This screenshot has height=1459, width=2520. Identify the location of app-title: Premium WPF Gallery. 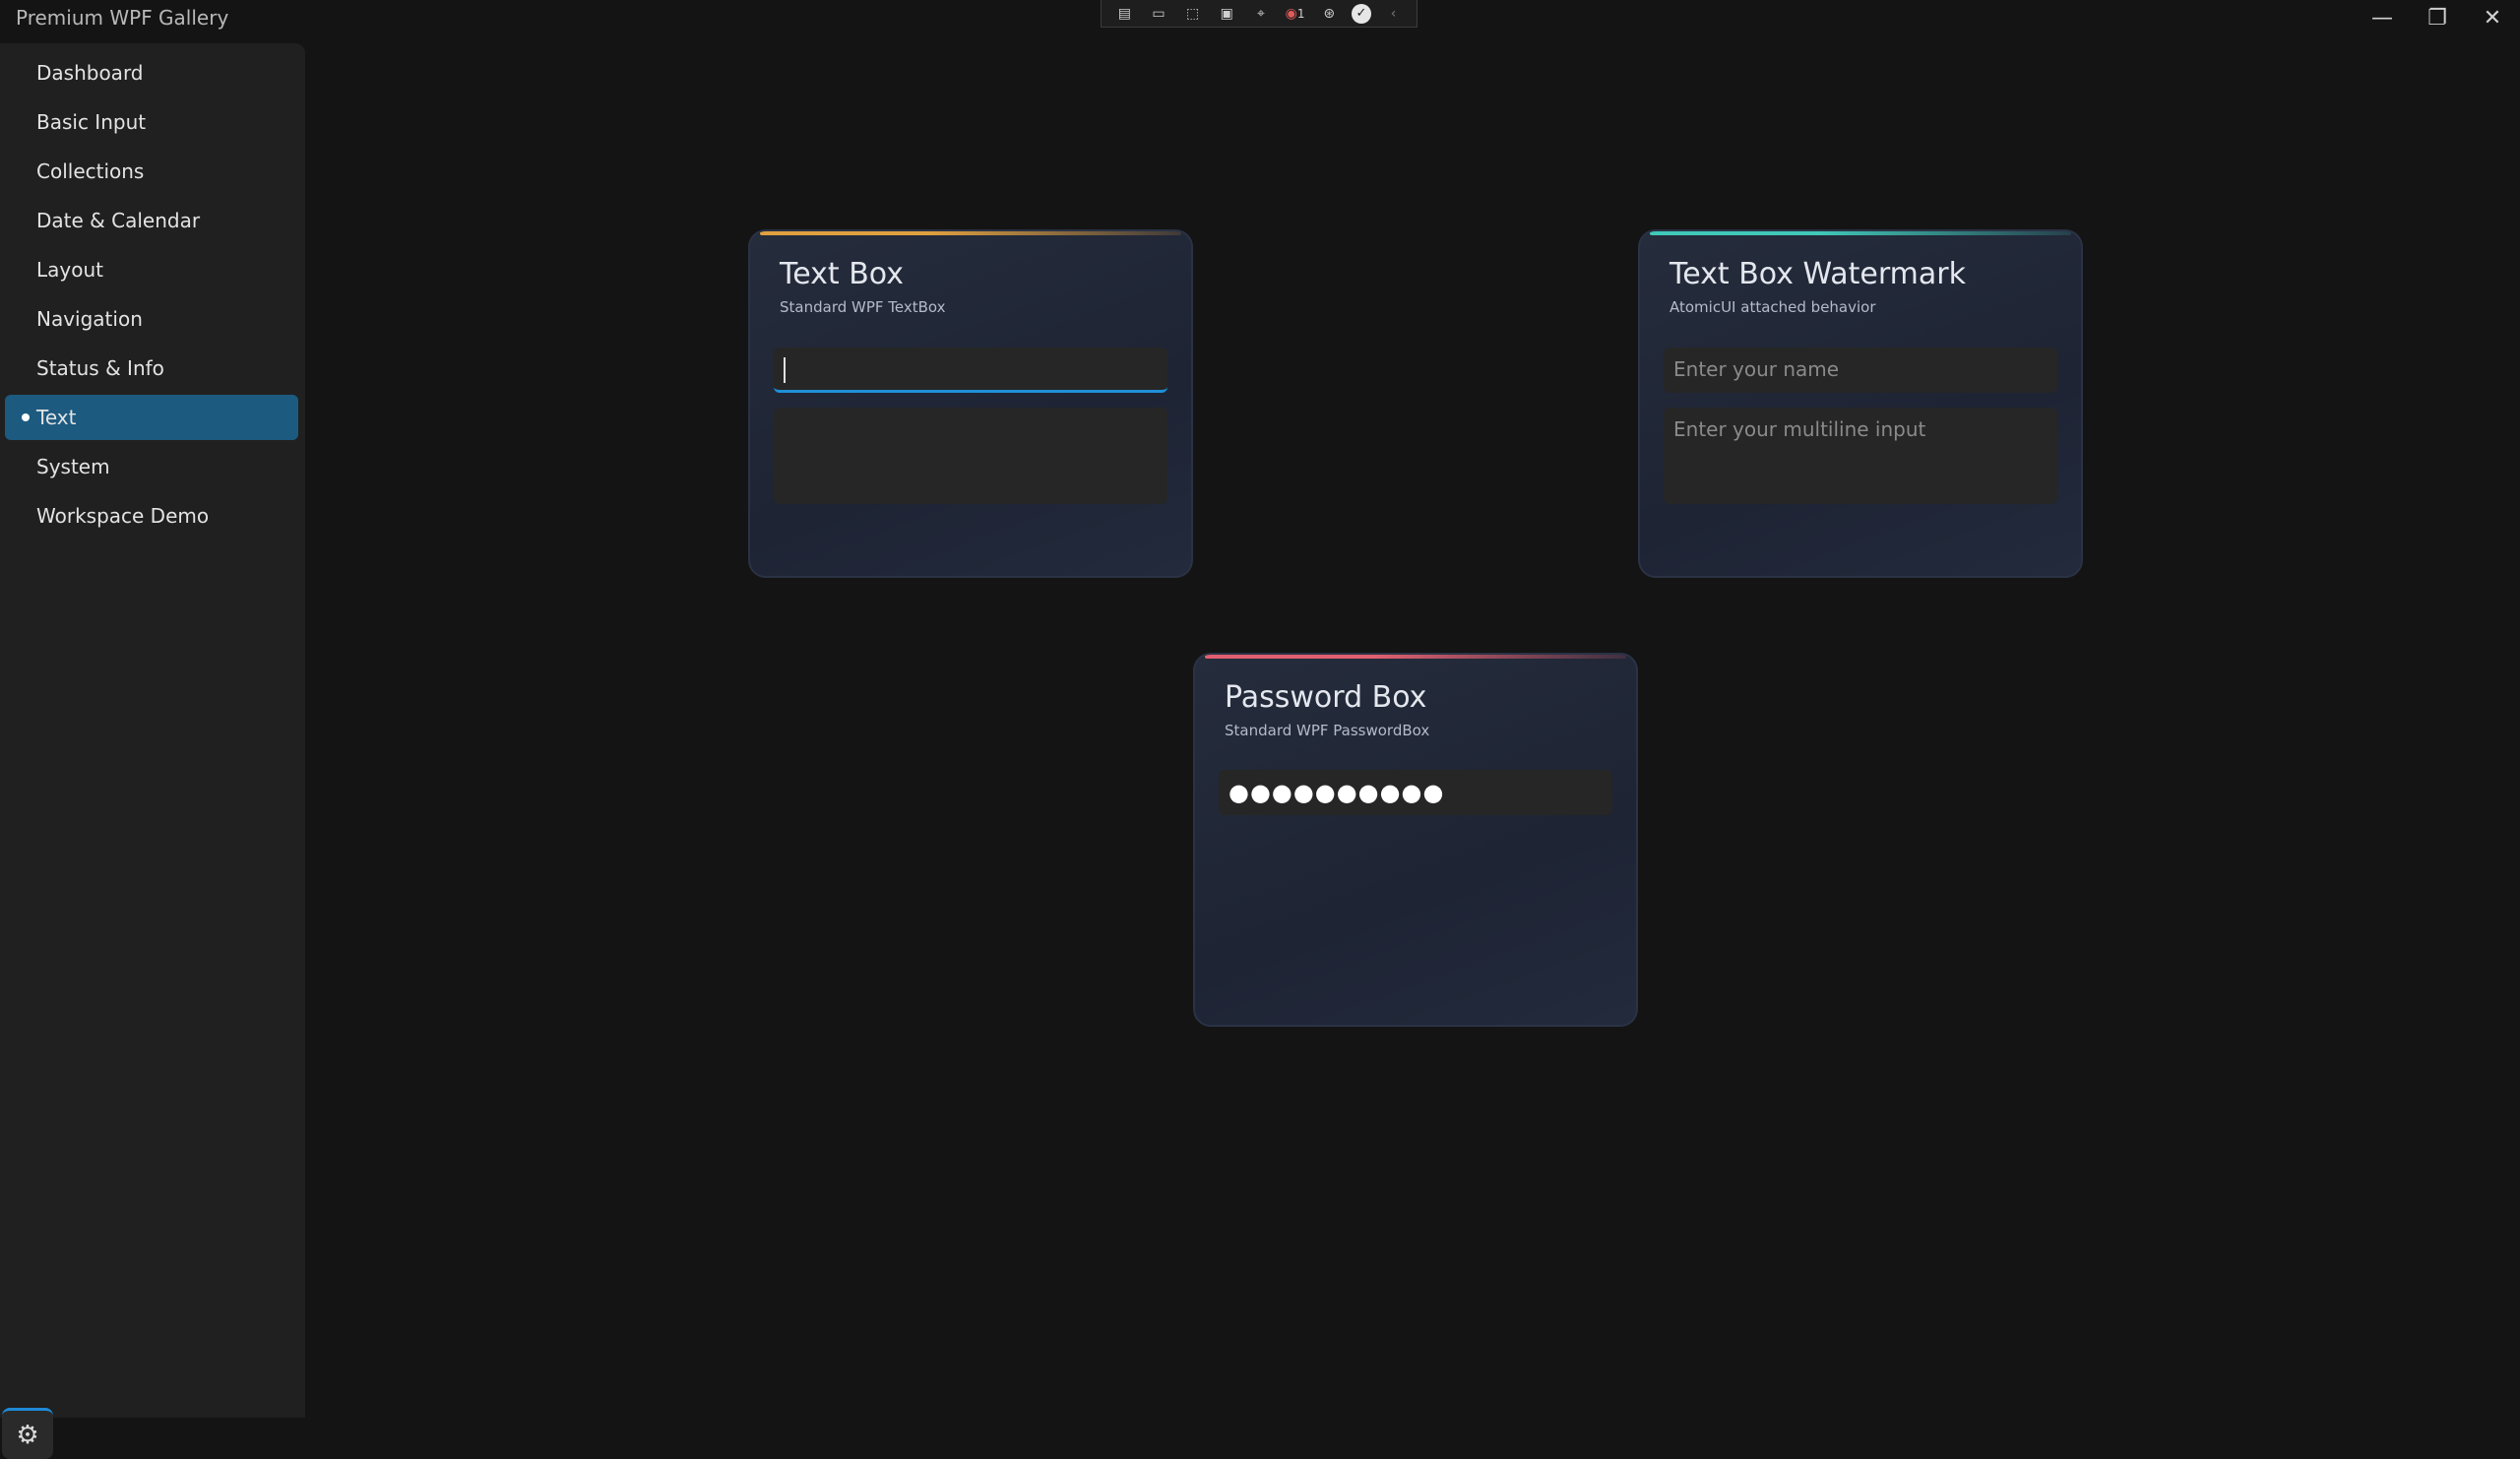
(122, 18).